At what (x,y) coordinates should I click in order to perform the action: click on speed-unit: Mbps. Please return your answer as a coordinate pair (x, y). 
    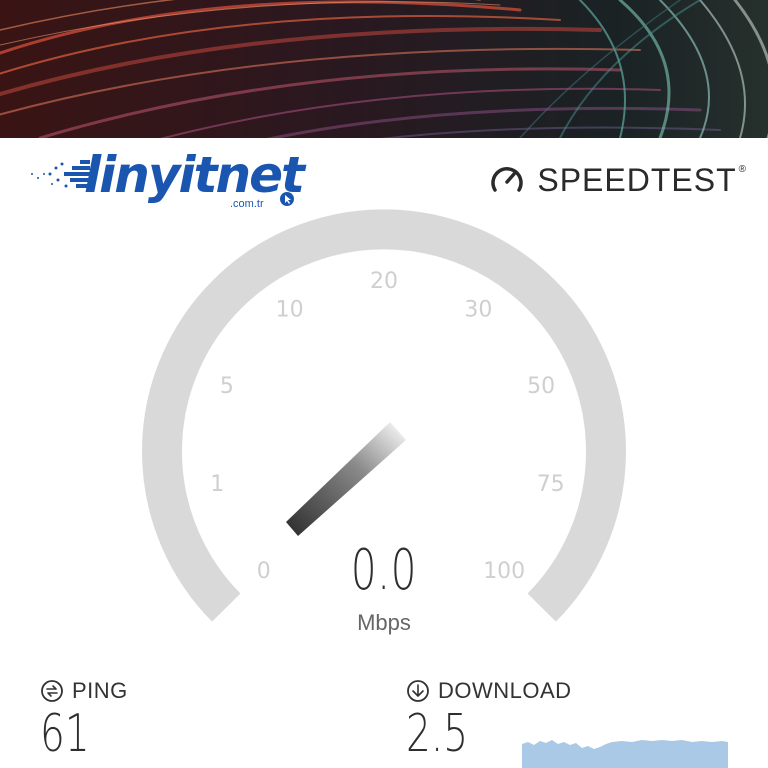
    Looking at the image, I should click on (384, 622).